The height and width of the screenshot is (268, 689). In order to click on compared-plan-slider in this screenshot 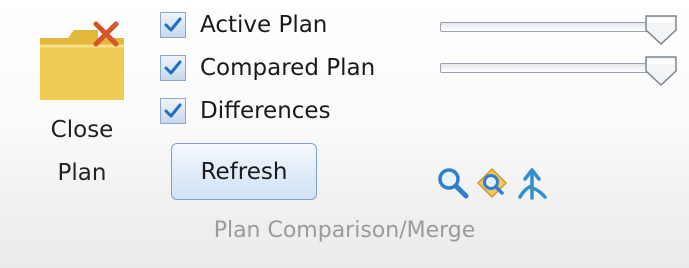, I will do `click(559, 71)`.